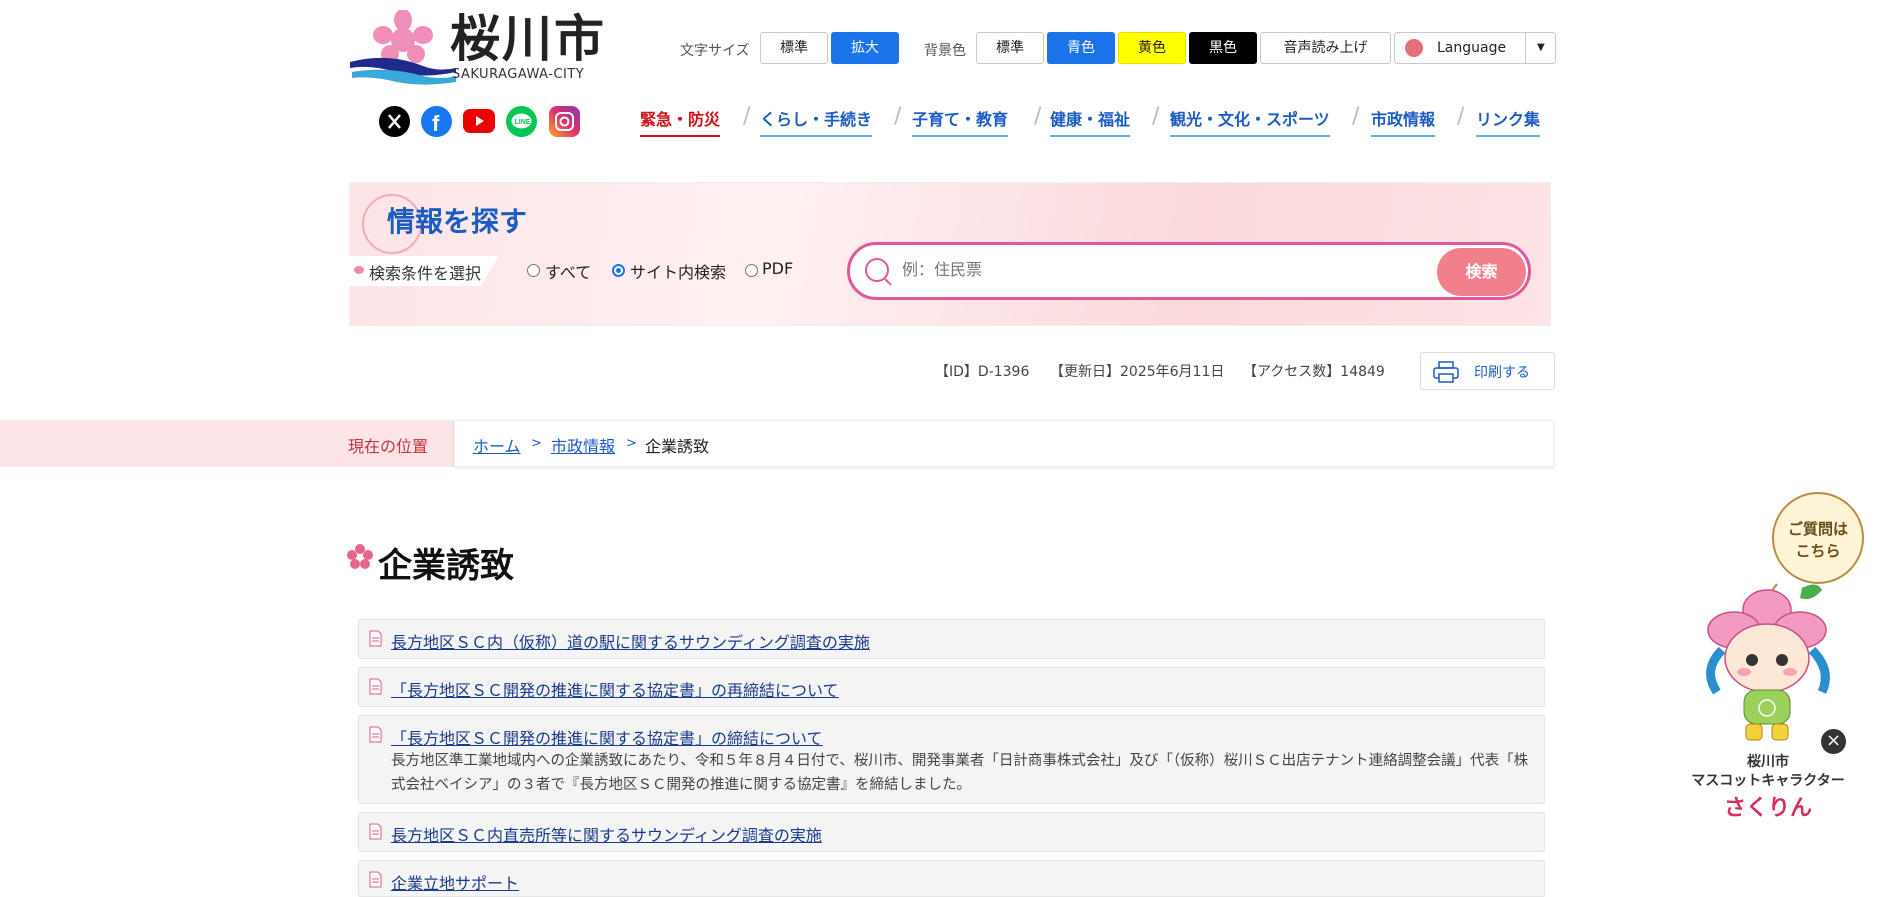 The image size is (1889, 897). Describe the element at coordinates (457, 221) in the screenshot. I see `search-title: 情報を探す` at that location.